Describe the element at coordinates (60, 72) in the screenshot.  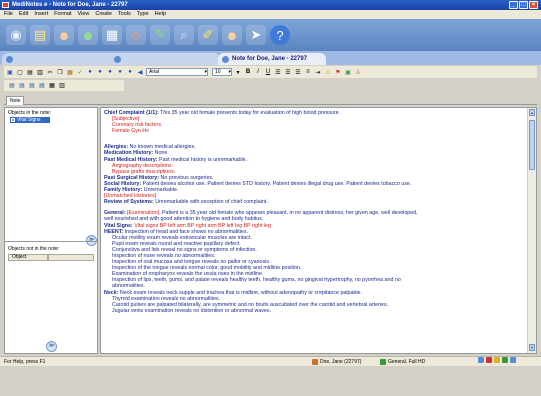
I see `copy-icon: ❐` at that location.